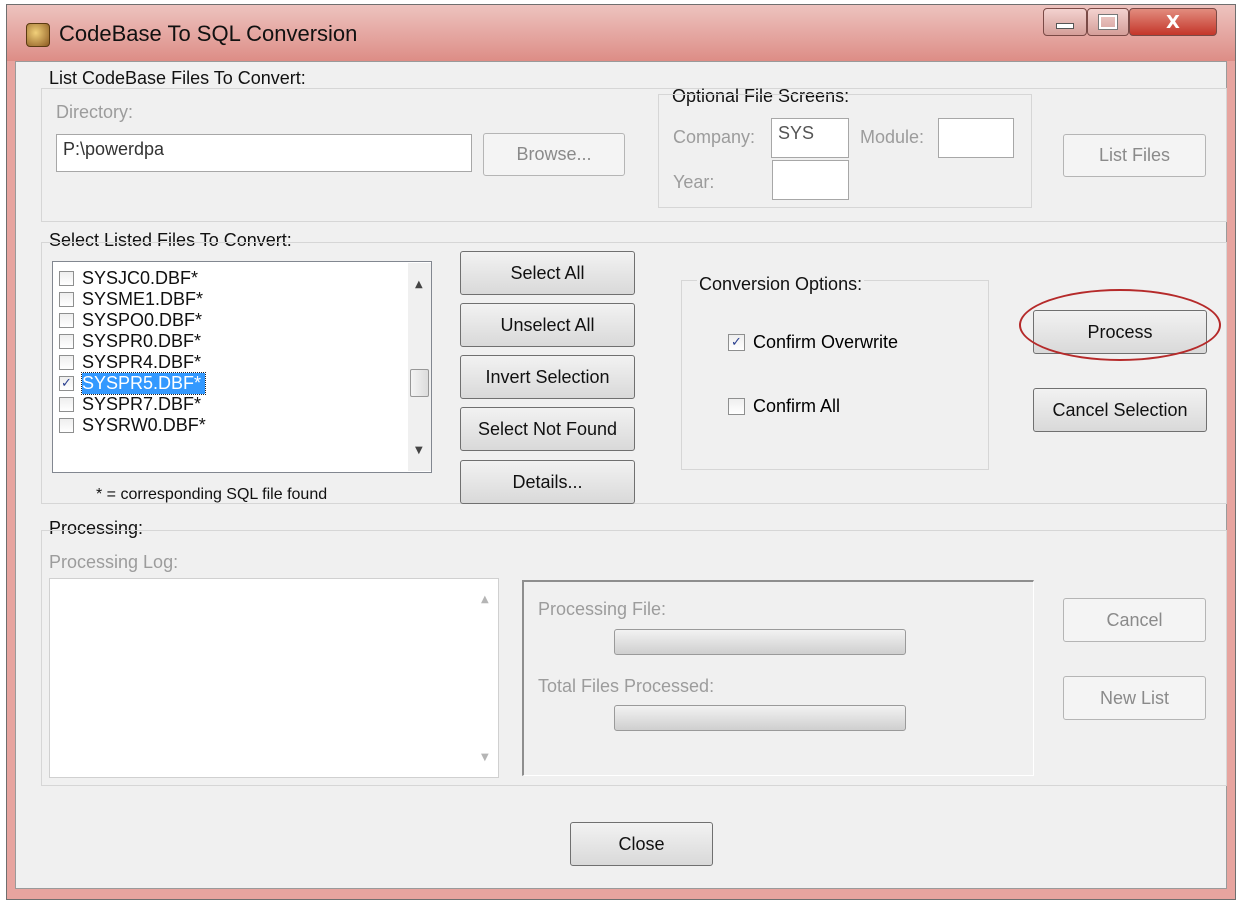 This screenshot has width=1241, height=904. What do you see at coordinates (1134, 620) in the screenshot?
I see `cancel-processing-button: Cancel` at bounding box center [1134, 620].